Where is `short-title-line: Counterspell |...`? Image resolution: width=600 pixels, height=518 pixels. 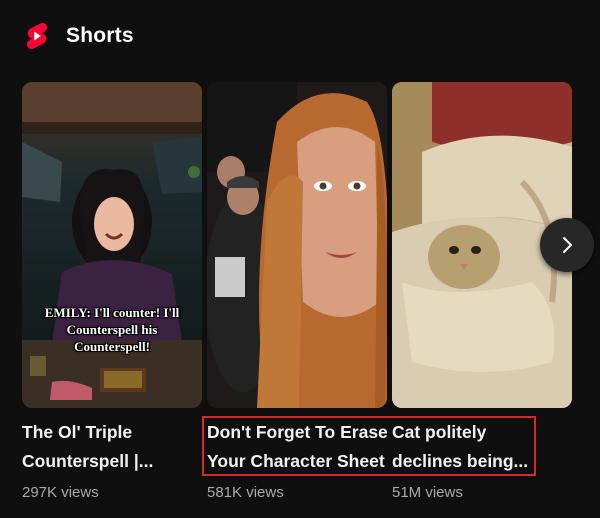
short-title-line: Counterspell |... is located at coordinates (88, 461).